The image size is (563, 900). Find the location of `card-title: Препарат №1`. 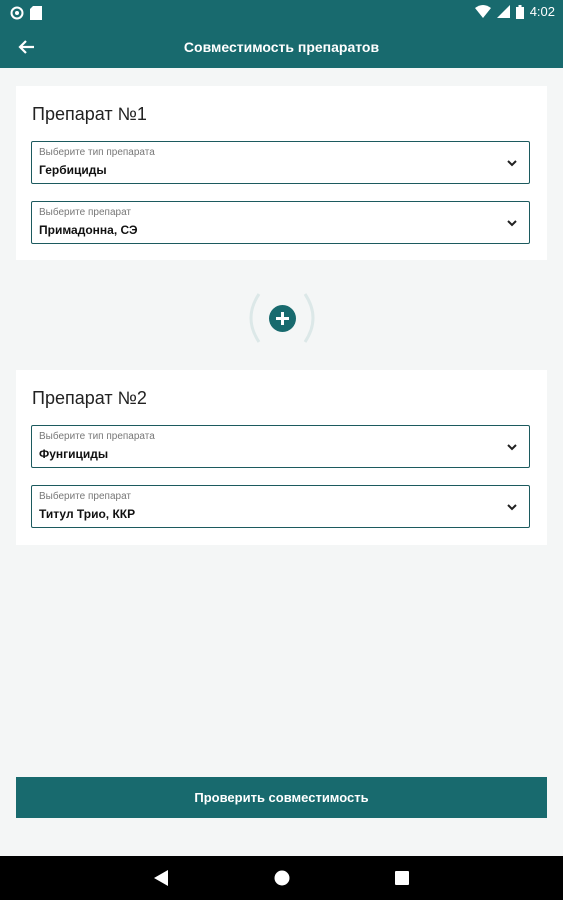

card-title: Препарат №1 is located at coordinates (89, 114).